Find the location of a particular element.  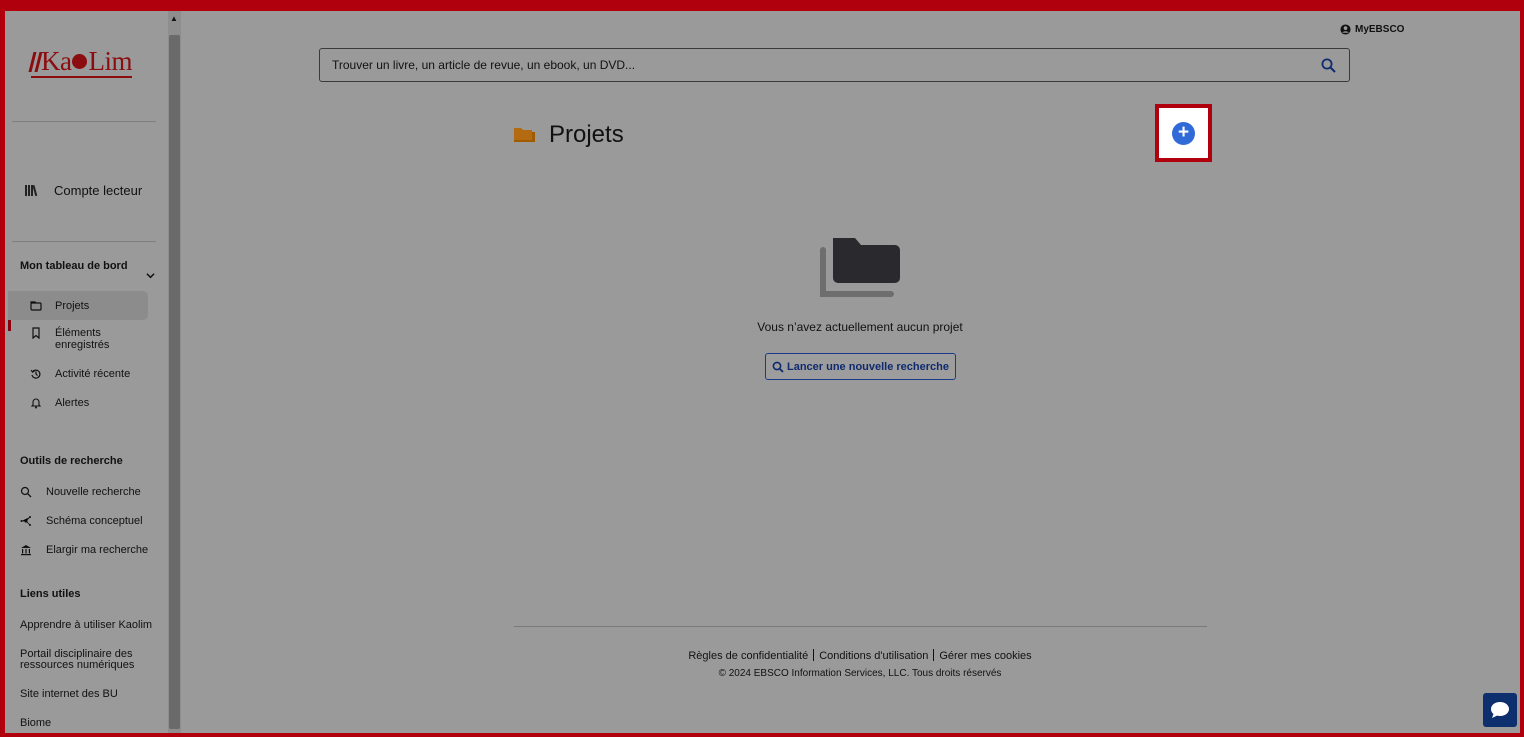

bell-icon is located at coordinates (36, 403).